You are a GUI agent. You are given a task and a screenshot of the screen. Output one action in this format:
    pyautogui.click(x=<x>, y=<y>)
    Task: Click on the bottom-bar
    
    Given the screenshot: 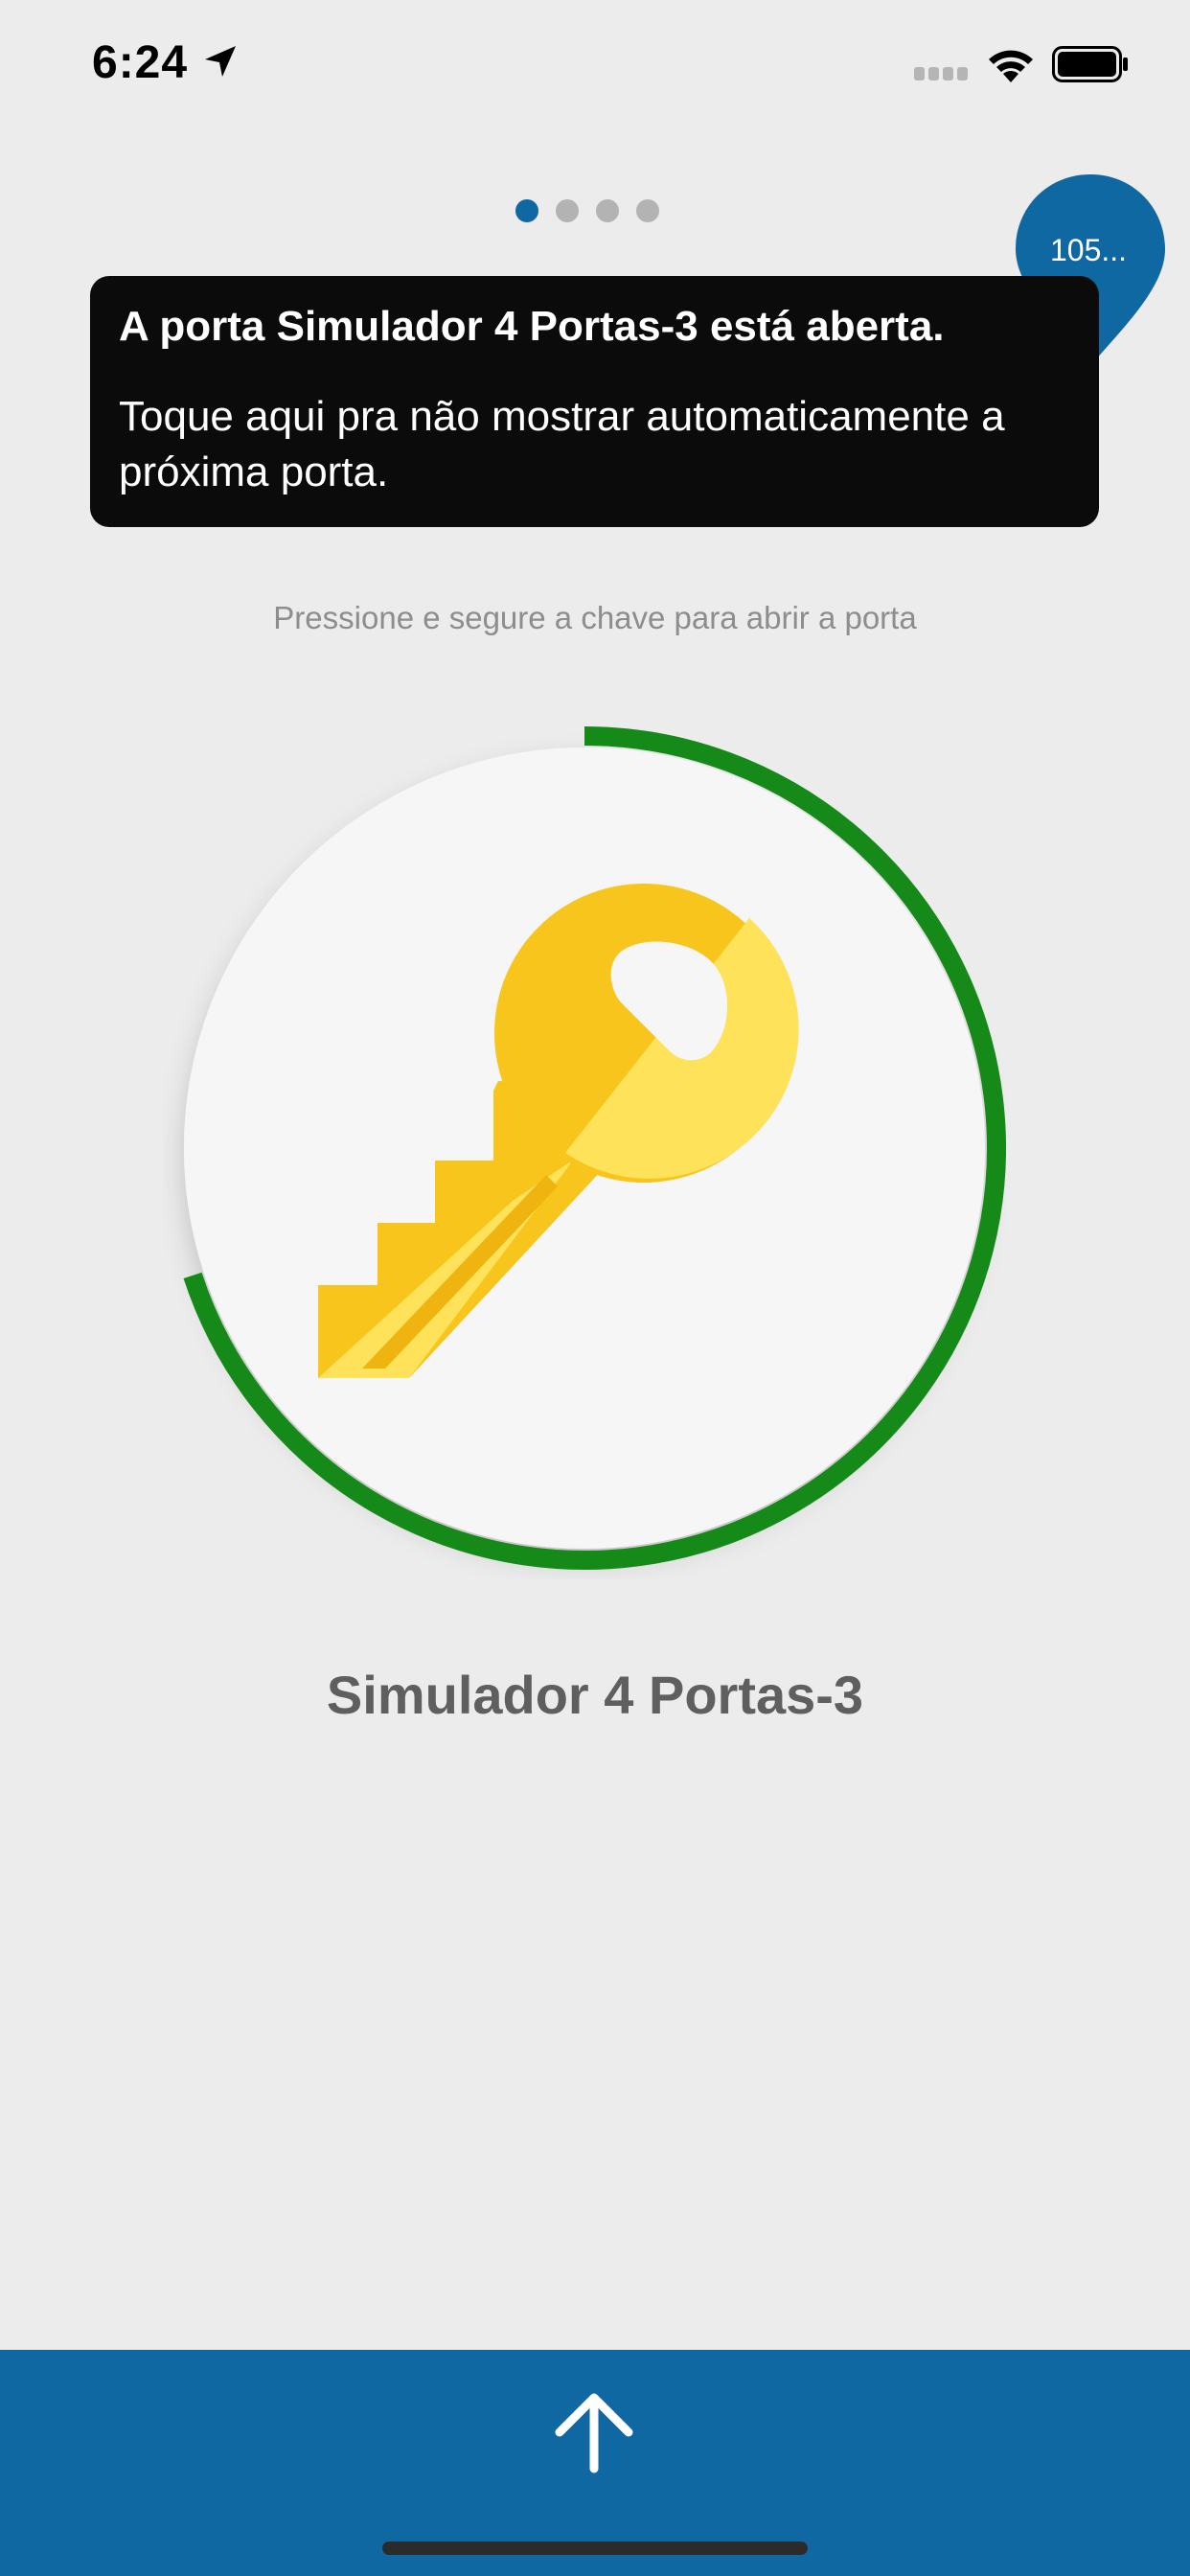 What is the action you would take?
    pyautogui.click(x=595, y=2463)
    